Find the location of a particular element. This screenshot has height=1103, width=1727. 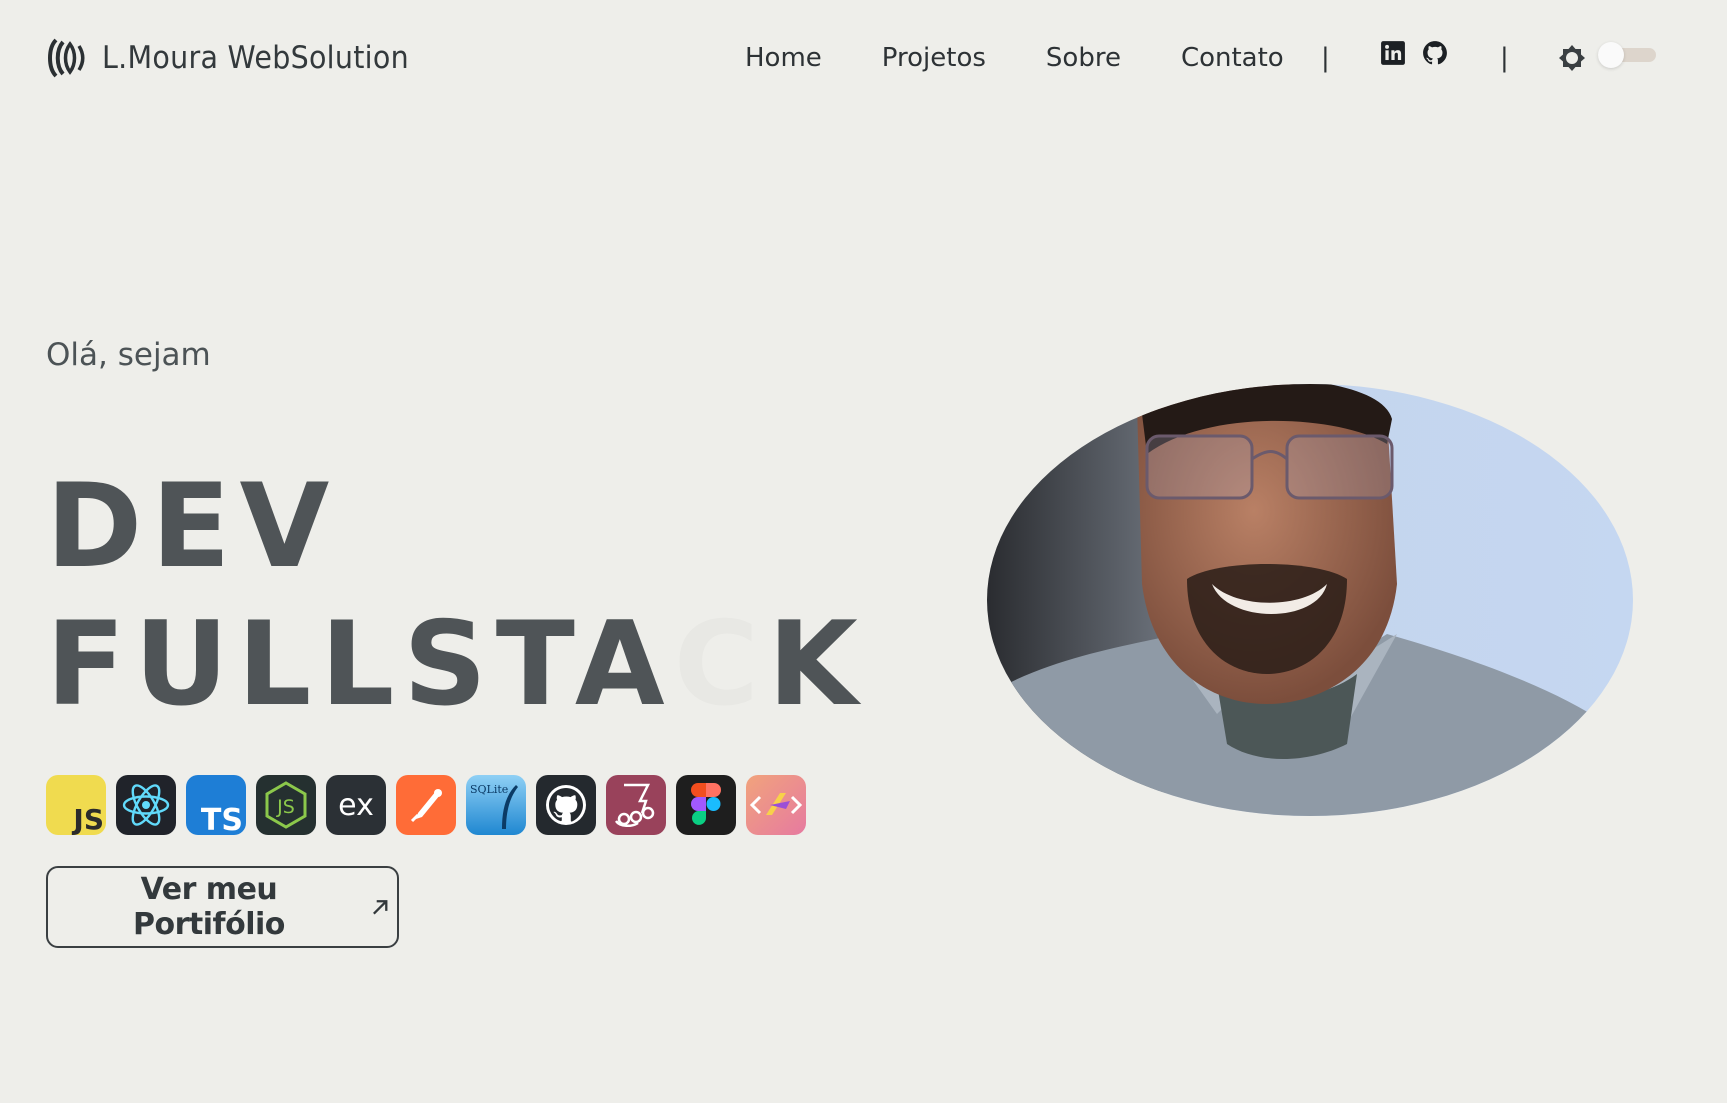

nodejs-icon: JS is located at coordinates (286, 805).